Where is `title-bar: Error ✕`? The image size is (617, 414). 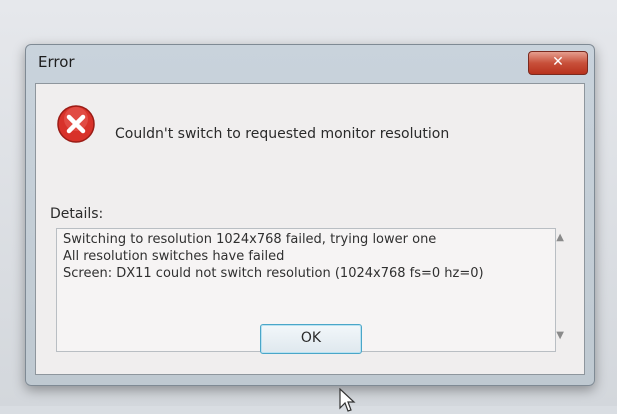 title-bar: Error ✕ is located at coordinates (310, 64).